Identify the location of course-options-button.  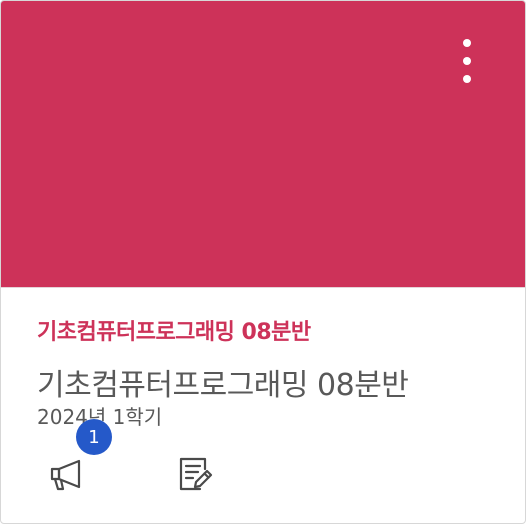
(467, 61).